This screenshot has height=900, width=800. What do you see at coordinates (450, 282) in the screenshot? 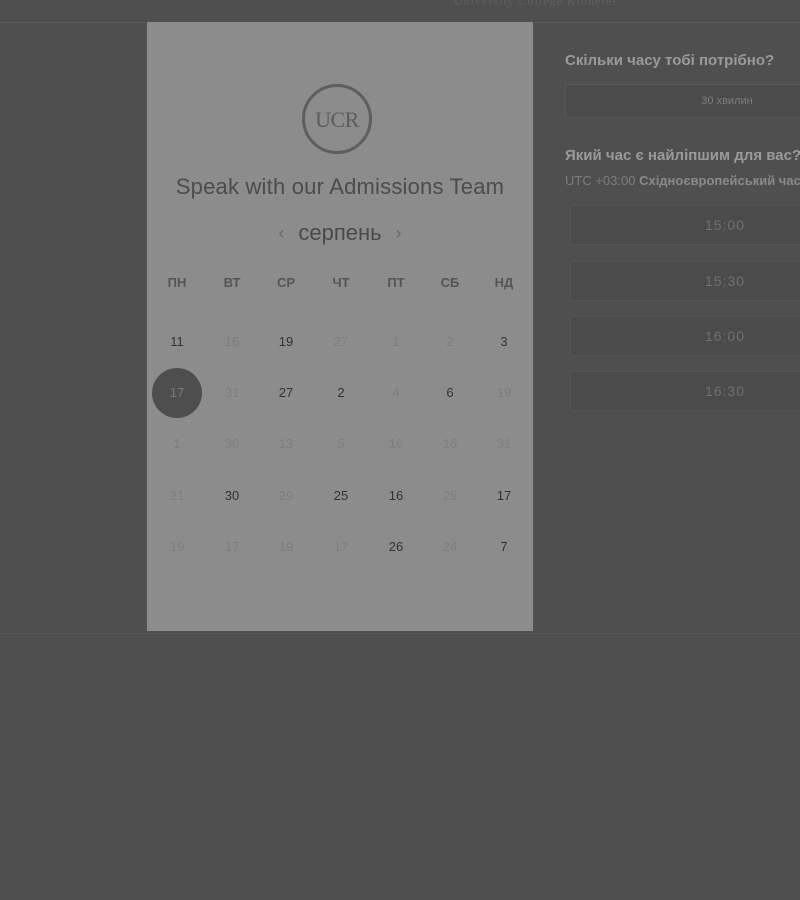
I see `weekday-label: СБ` at bounding box center [450, 282].